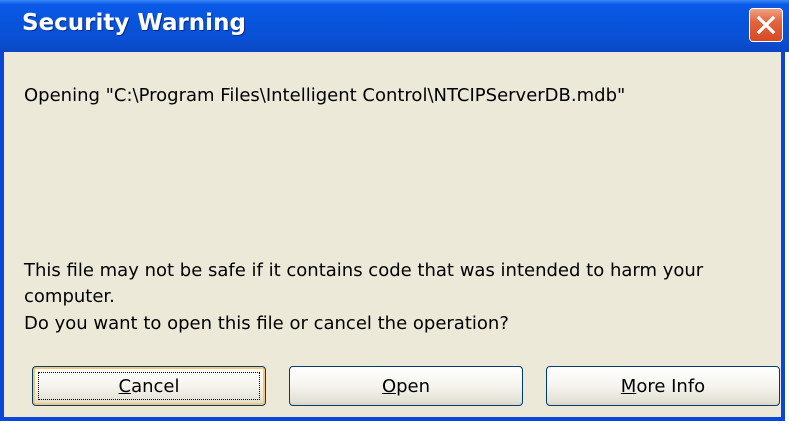 The image size is (789, 425). Describe the element at coordinates (389, 386) in the screenshot. I see `open-mnemonic: O` at that location.